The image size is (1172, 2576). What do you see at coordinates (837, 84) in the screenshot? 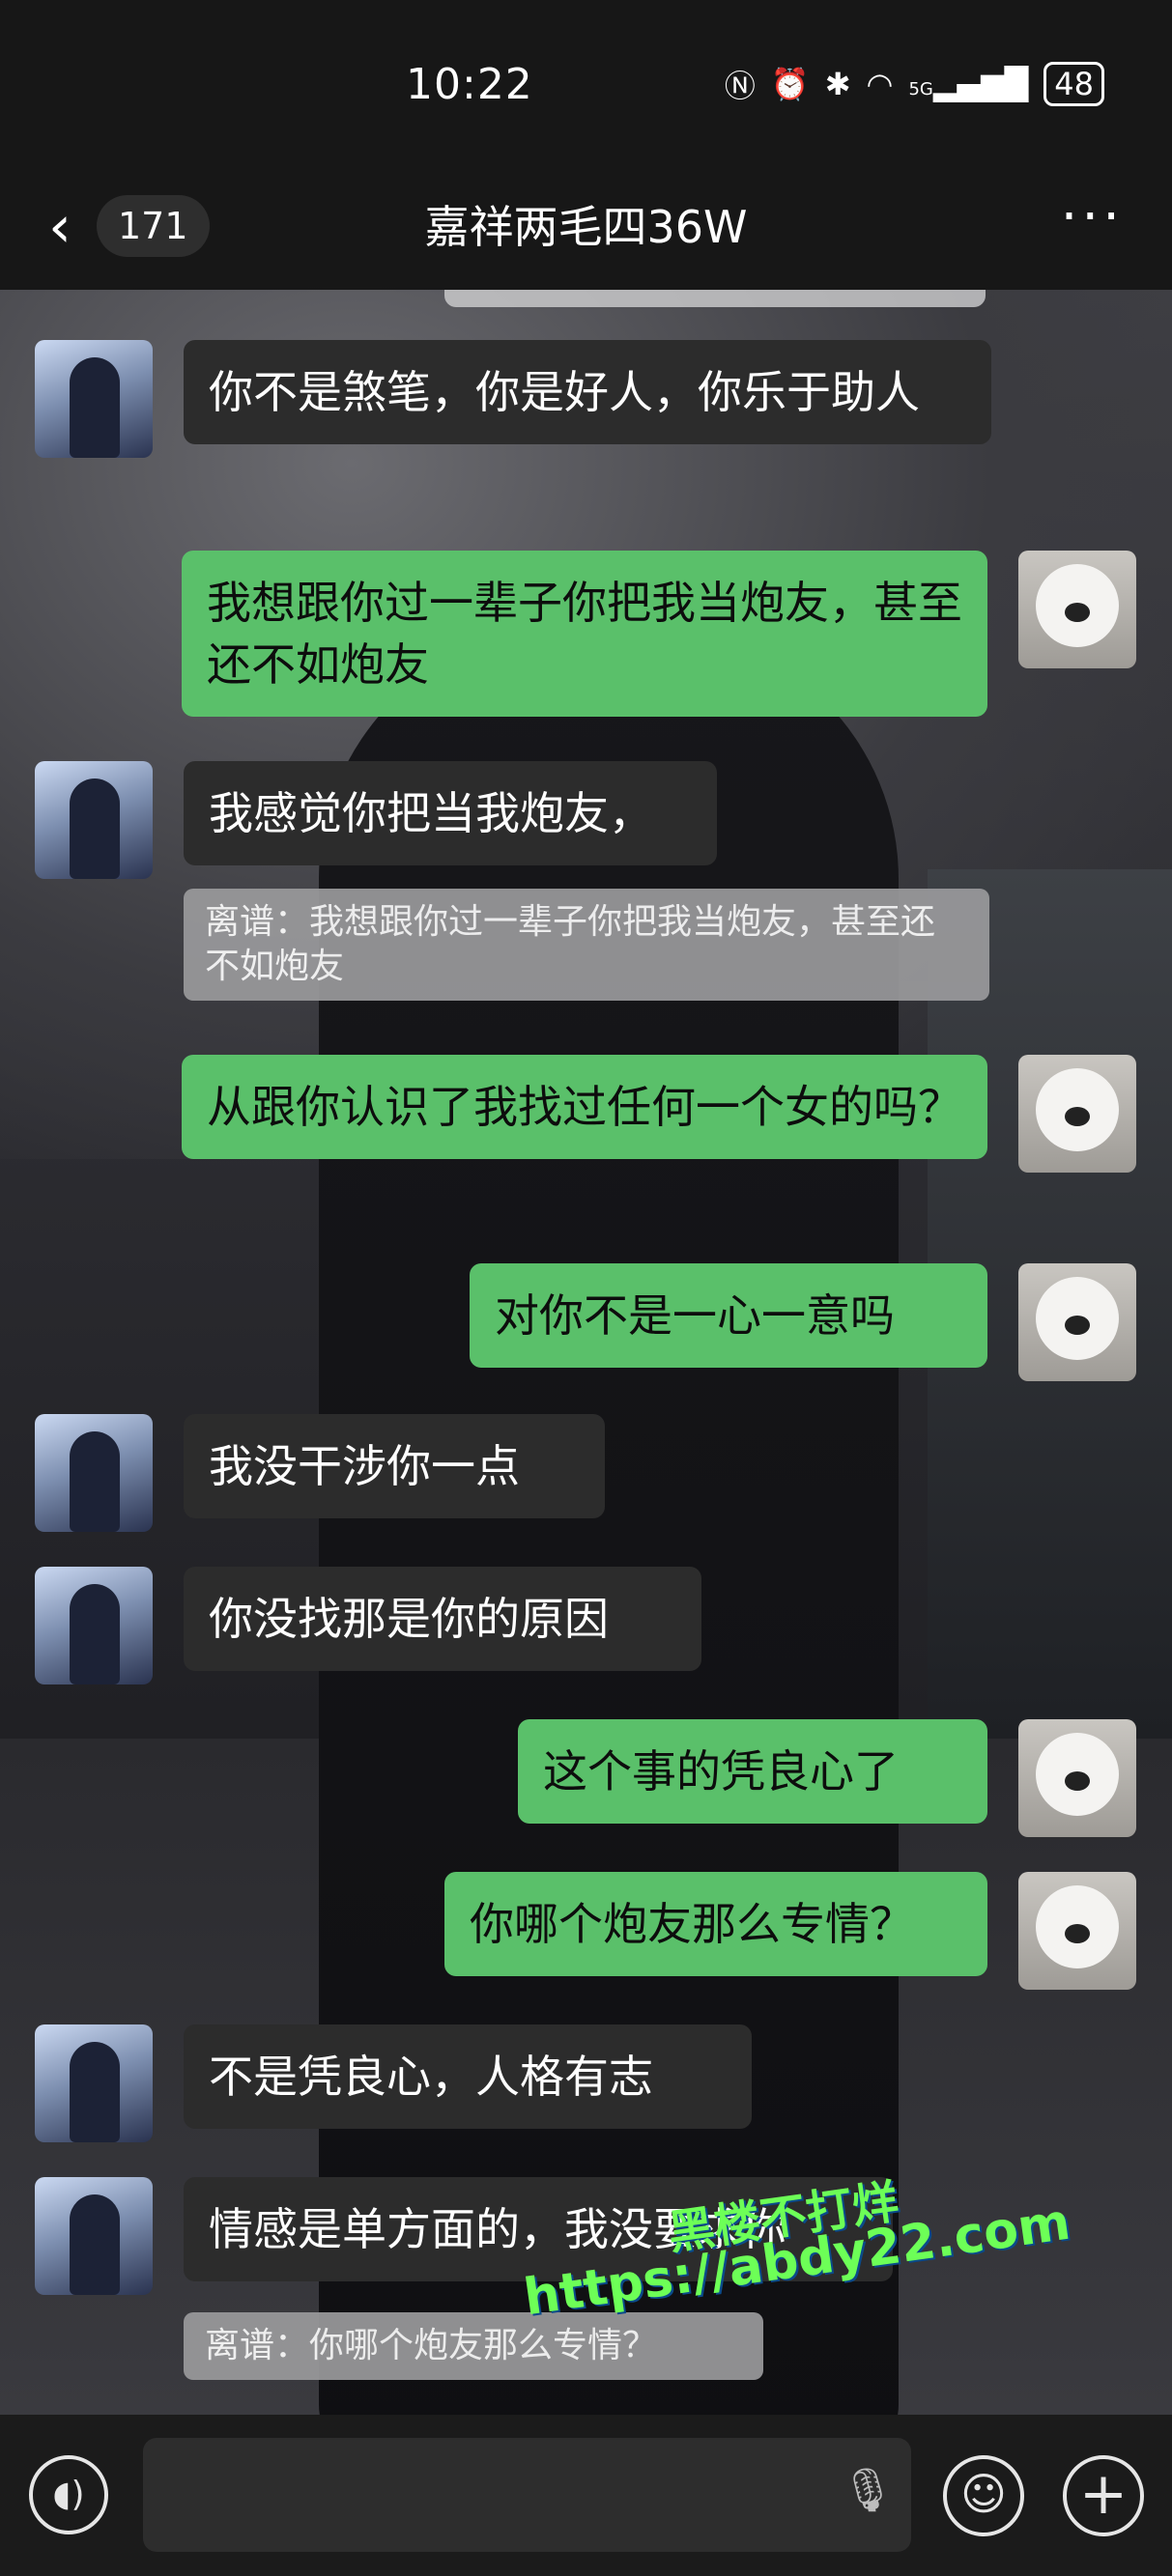
I see `bluetooth-icon: ✱` at bounding box center [837, 84].